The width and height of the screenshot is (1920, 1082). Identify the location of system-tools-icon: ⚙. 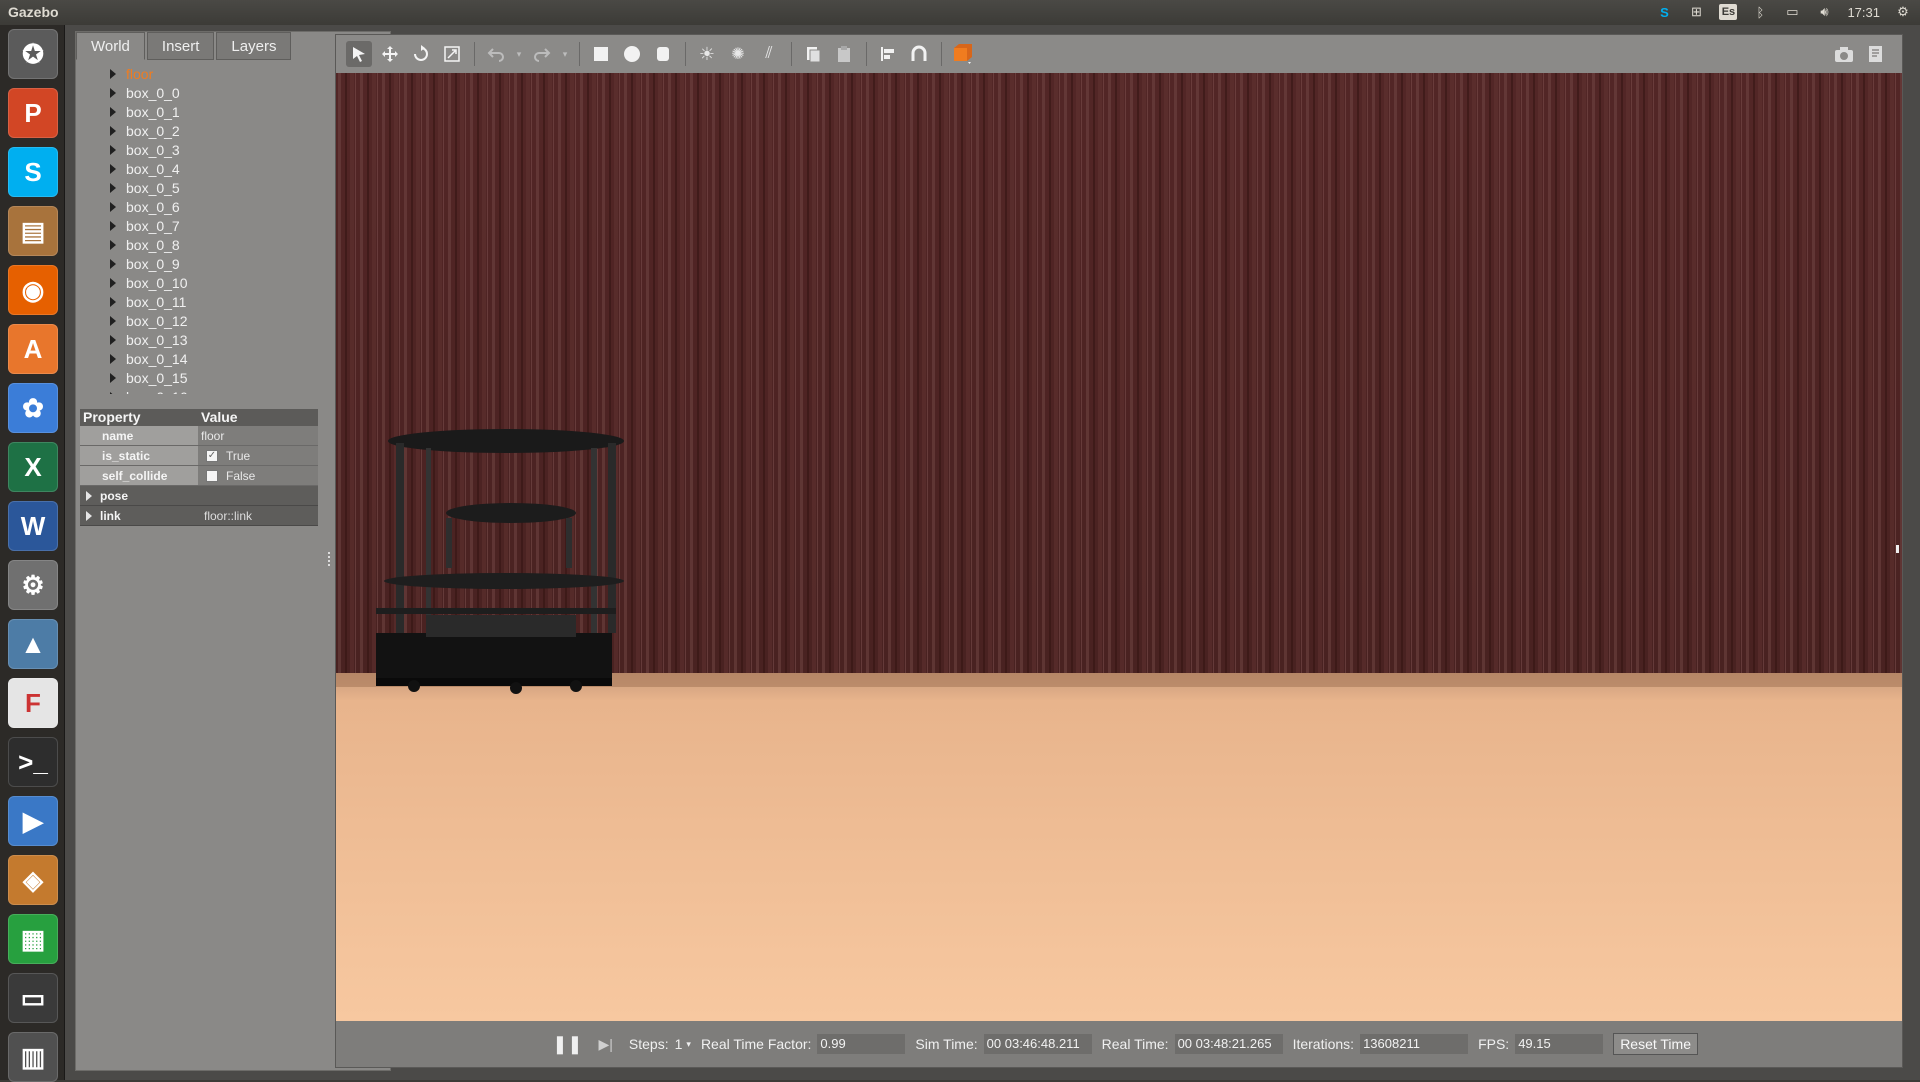
(33, 585).